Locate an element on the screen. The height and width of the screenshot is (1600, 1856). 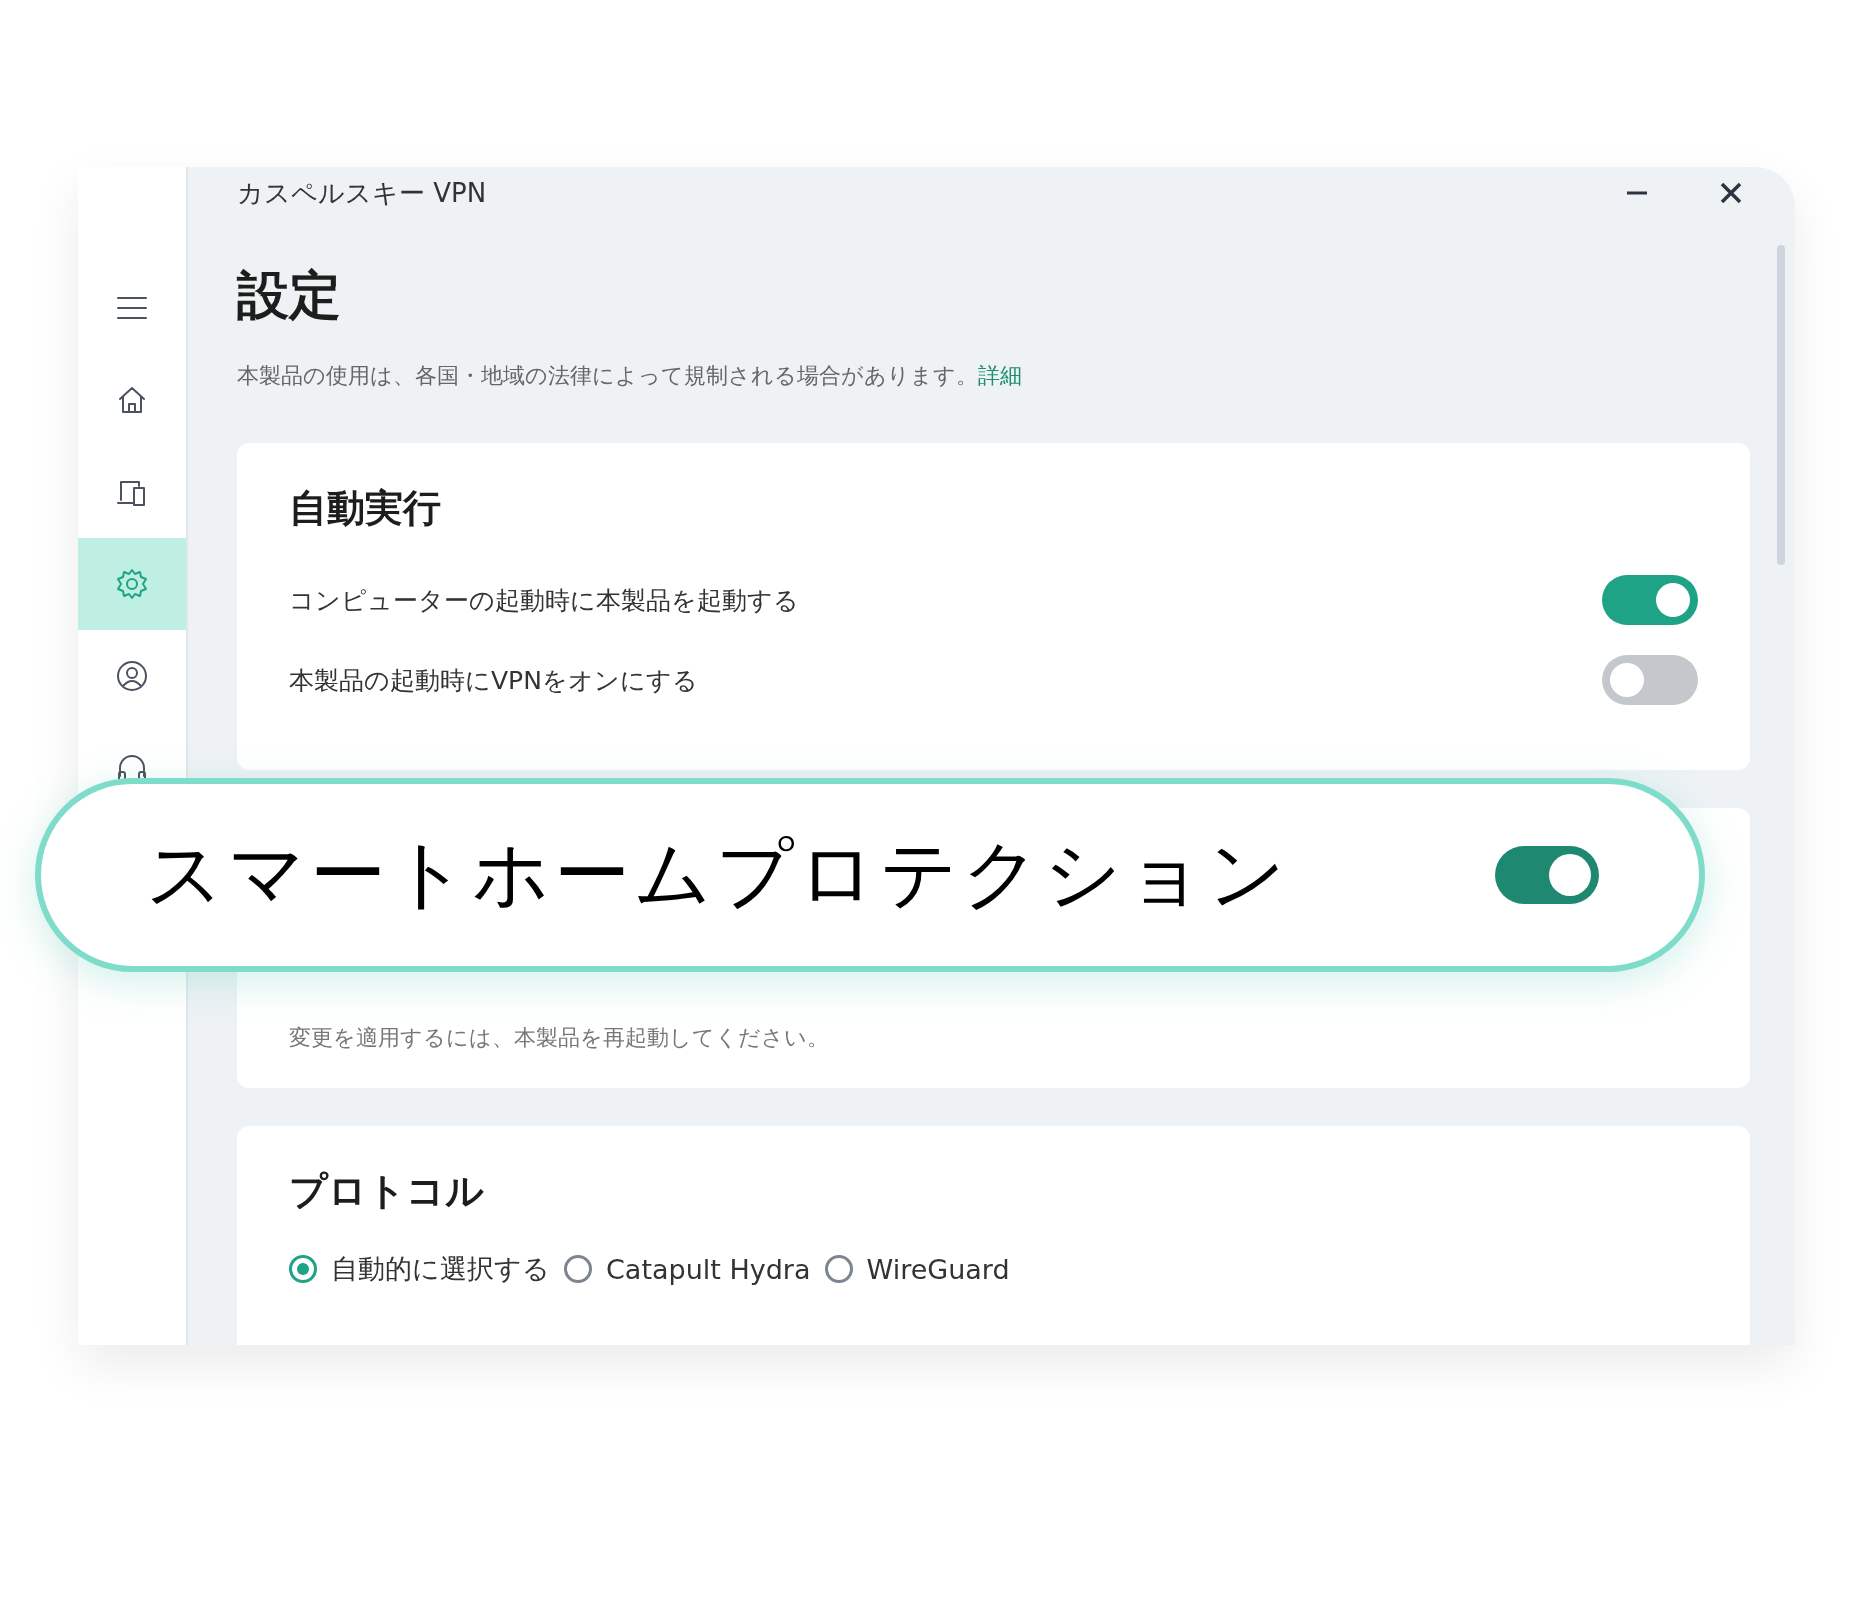
scrollbar is located at coordinates (1781, 405).